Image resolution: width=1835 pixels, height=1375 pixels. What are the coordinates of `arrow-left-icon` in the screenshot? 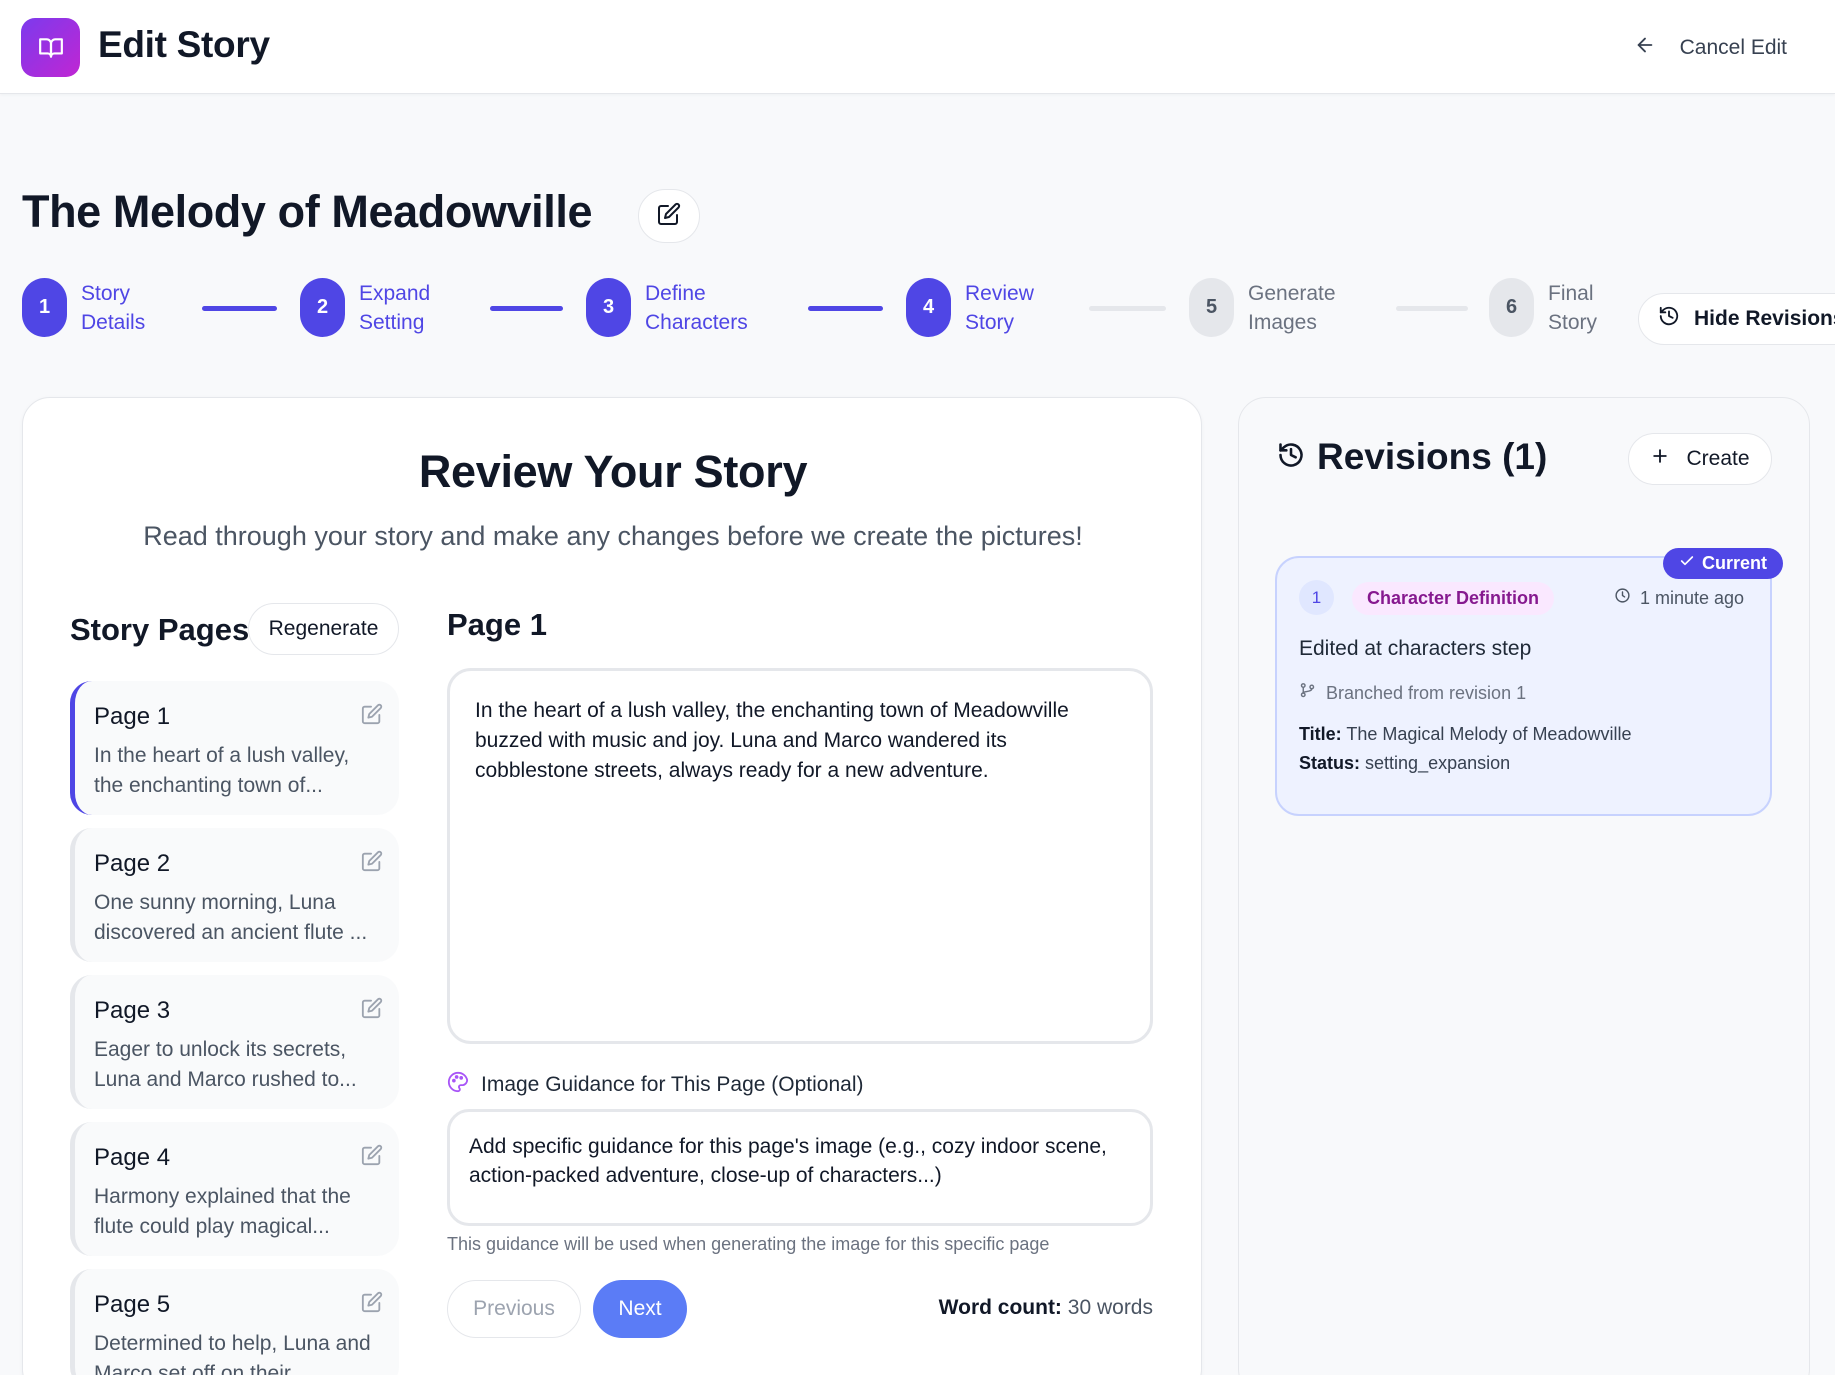 It's located at (1645, 48).